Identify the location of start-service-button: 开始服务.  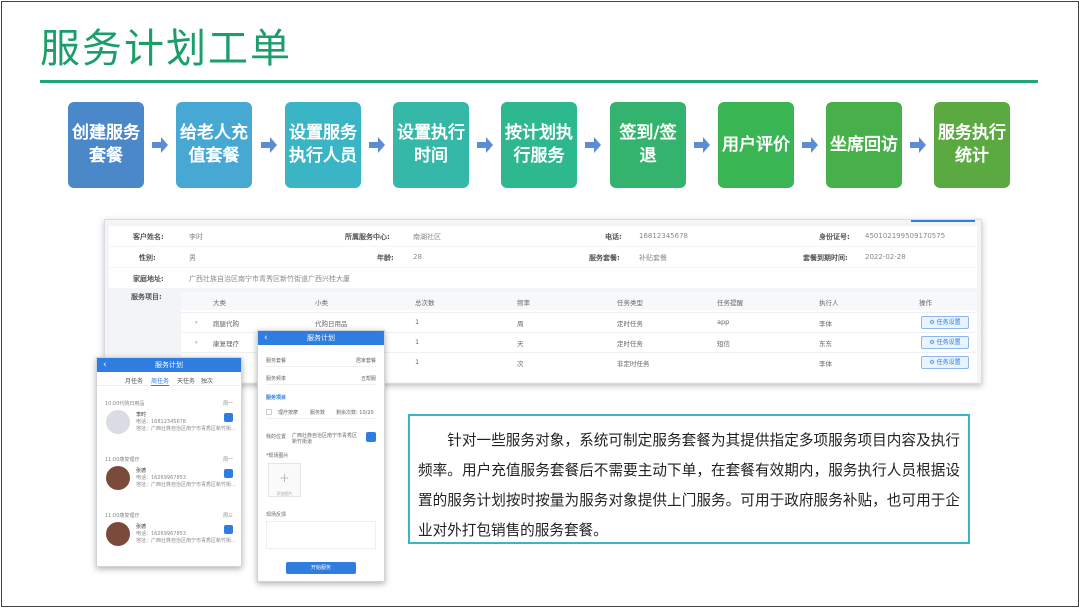
(321, 568).